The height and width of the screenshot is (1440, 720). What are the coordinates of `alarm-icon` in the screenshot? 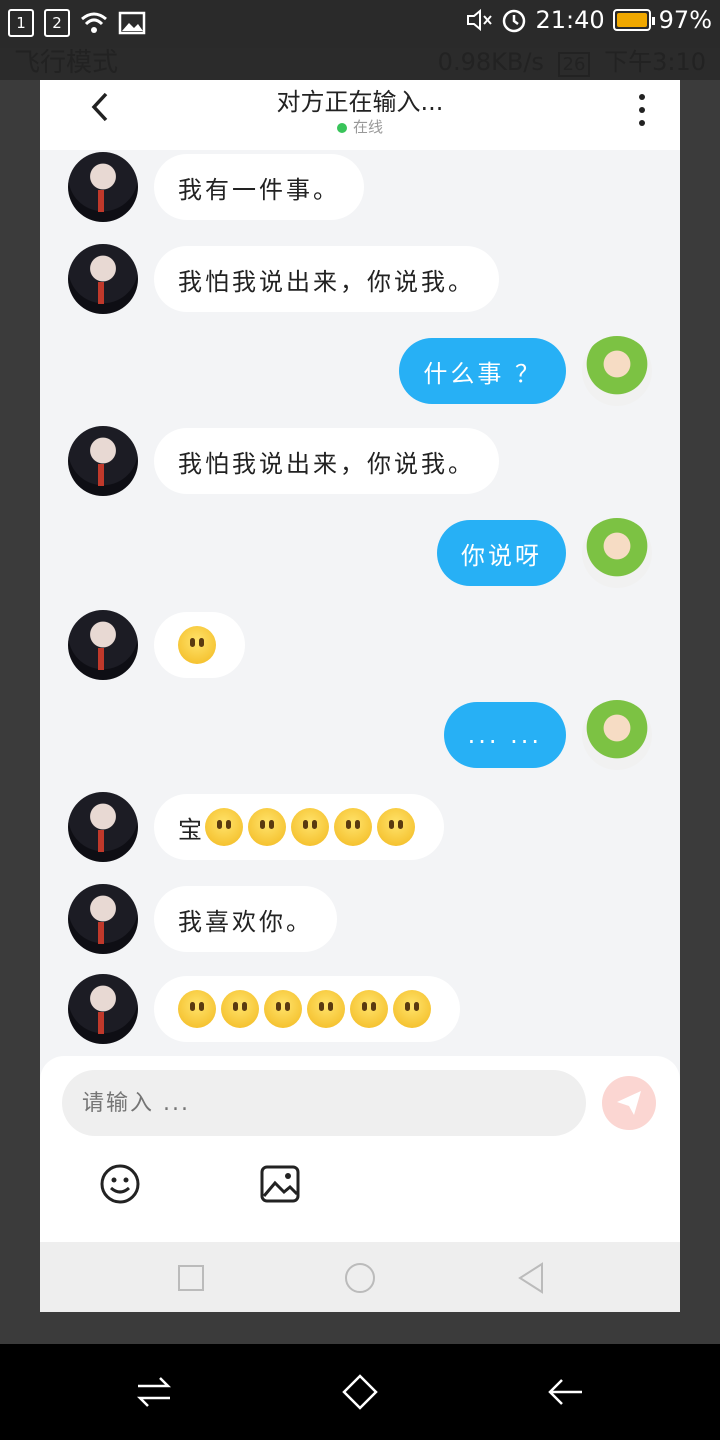 It's located at (514, 21).